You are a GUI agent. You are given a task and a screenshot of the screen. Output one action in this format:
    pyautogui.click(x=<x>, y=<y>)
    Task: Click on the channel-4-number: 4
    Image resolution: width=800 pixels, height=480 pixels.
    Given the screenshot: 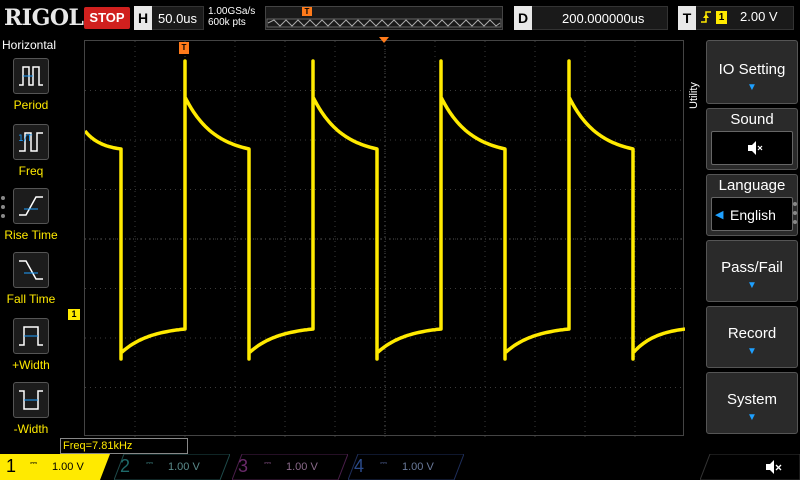 What is the action you would take?
    pyautogui.click(x=359, y=466)
    